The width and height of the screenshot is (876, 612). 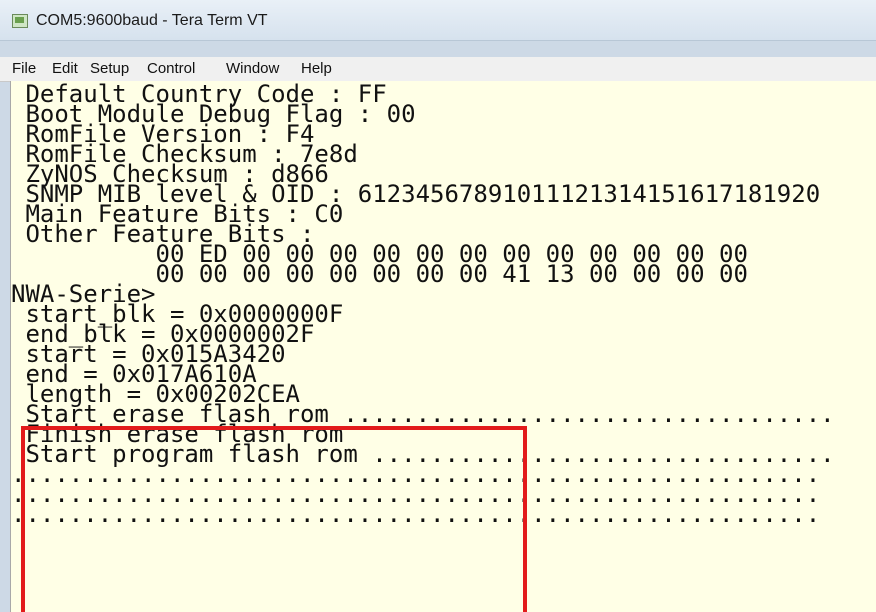 What do you see at coordinates (152, 20) in the screenshot?
I see `window-title: COM5:9600baud - Tera Term VT` at bounding box center [152, 20].